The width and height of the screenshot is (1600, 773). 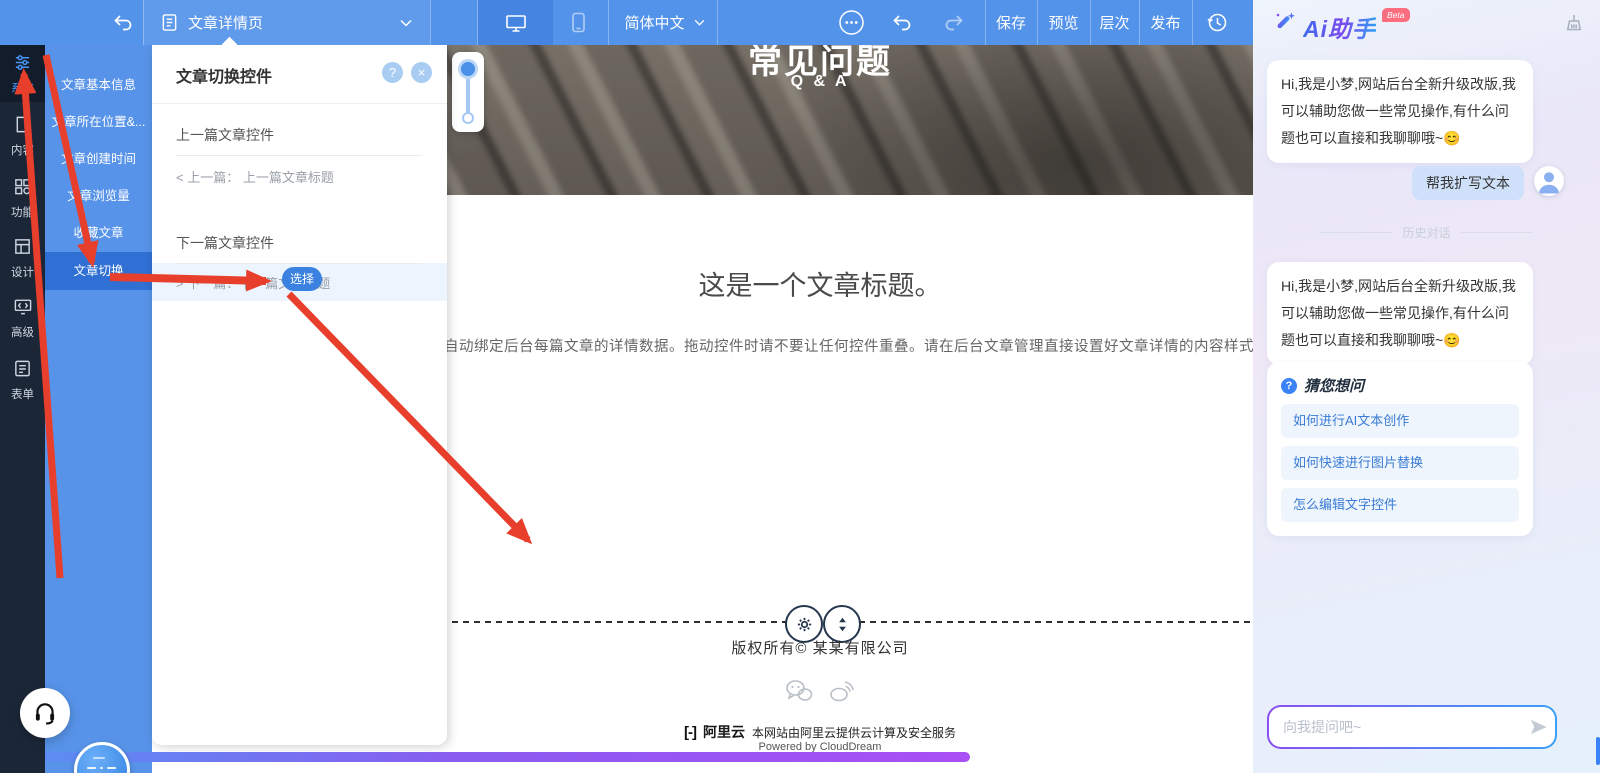 I want to click on page-scrollbar-thumb, so click(x=1598, y=751).